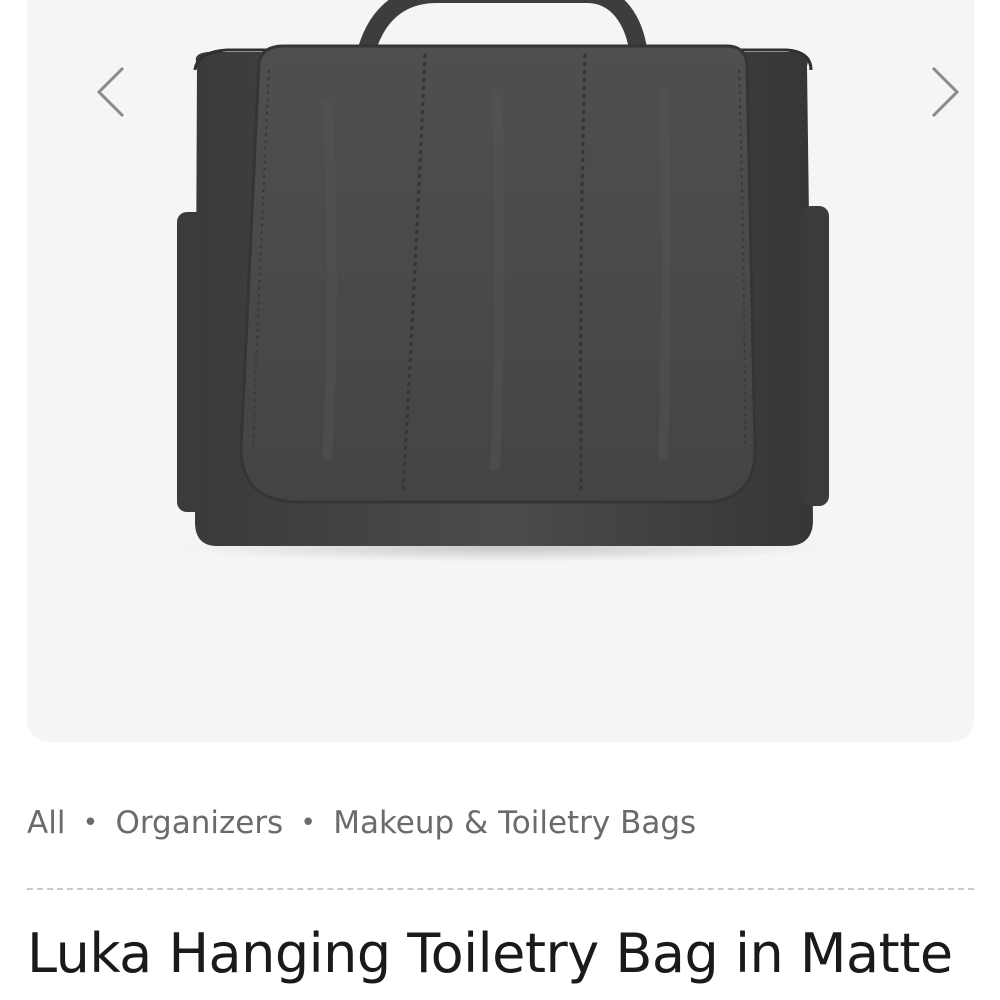 This screenshot has height=1000, width=1000. I want to click on next-image-button, so click(944, 92).